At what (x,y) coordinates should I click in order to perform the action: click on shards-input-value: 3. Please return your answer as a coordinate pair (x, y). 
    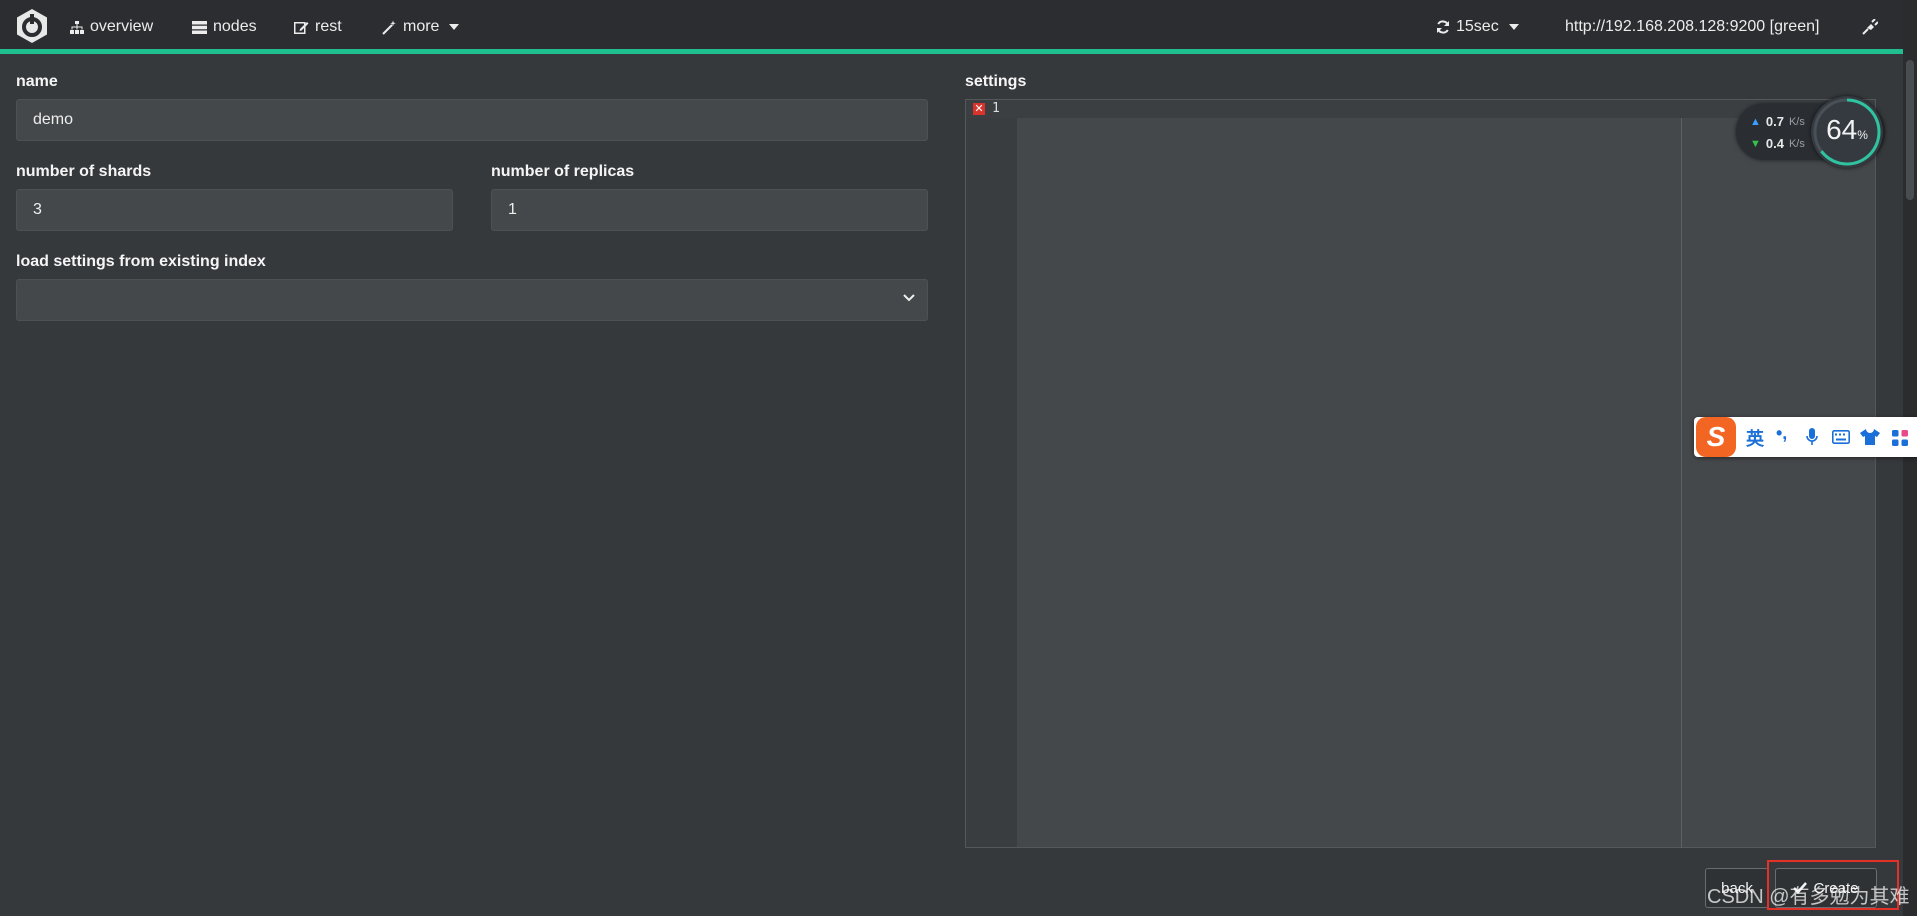
    Looking at the image, I should click on (37, 209).